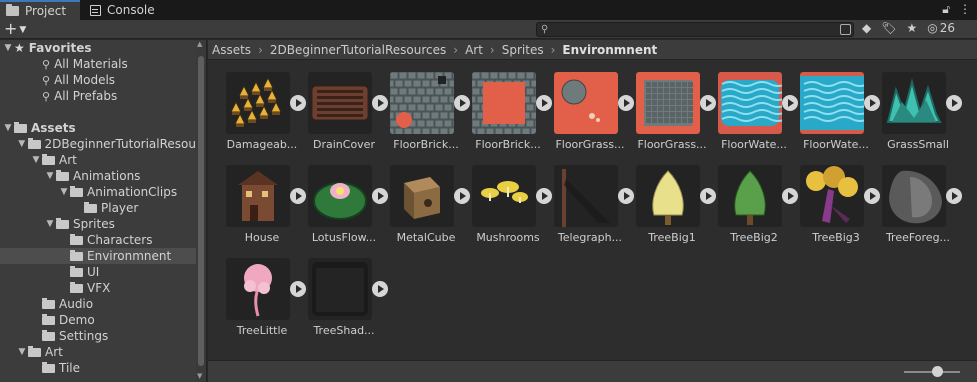 This screenshot has height=382, width=977. I want to click on breadcrumb-item: 2DBeginnerTutorialResources, so click(358, 50).